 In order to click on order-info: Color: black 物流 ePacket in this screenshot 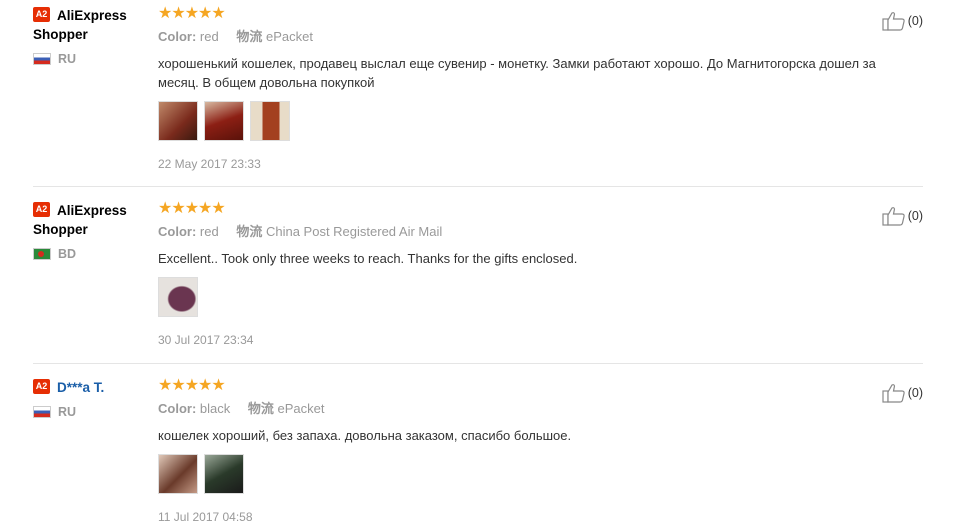, I will do `click(528, 409)`.